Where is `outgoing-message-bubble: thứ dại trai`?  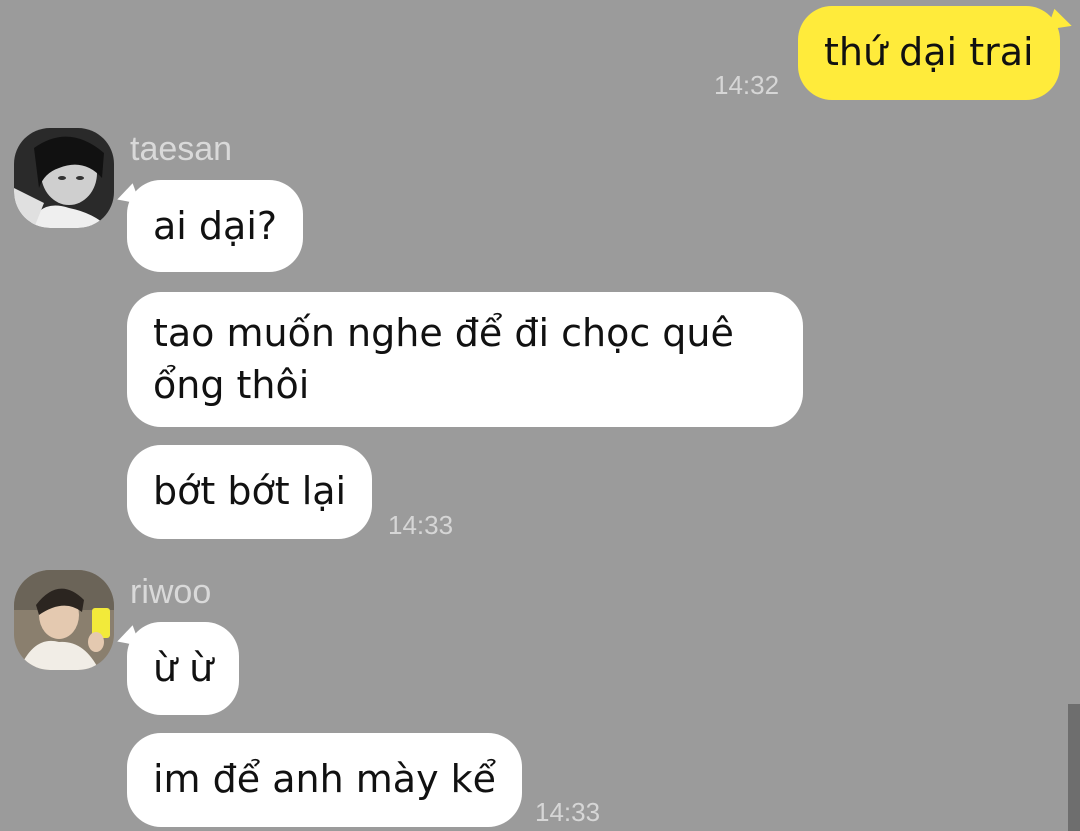
outgoing-message-bubble: thứ dại trai is located at coordinates (929, 53).